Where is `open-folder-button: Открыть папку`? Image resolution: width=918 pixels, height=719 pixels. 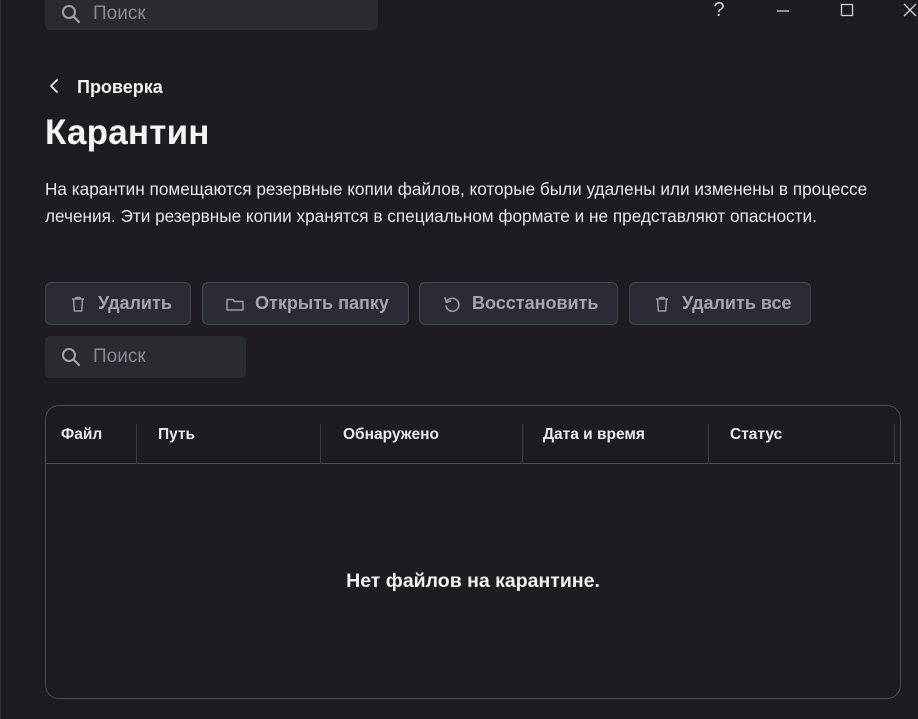
open-folder-button: Открыть папку is located at coordinates (305, 303).